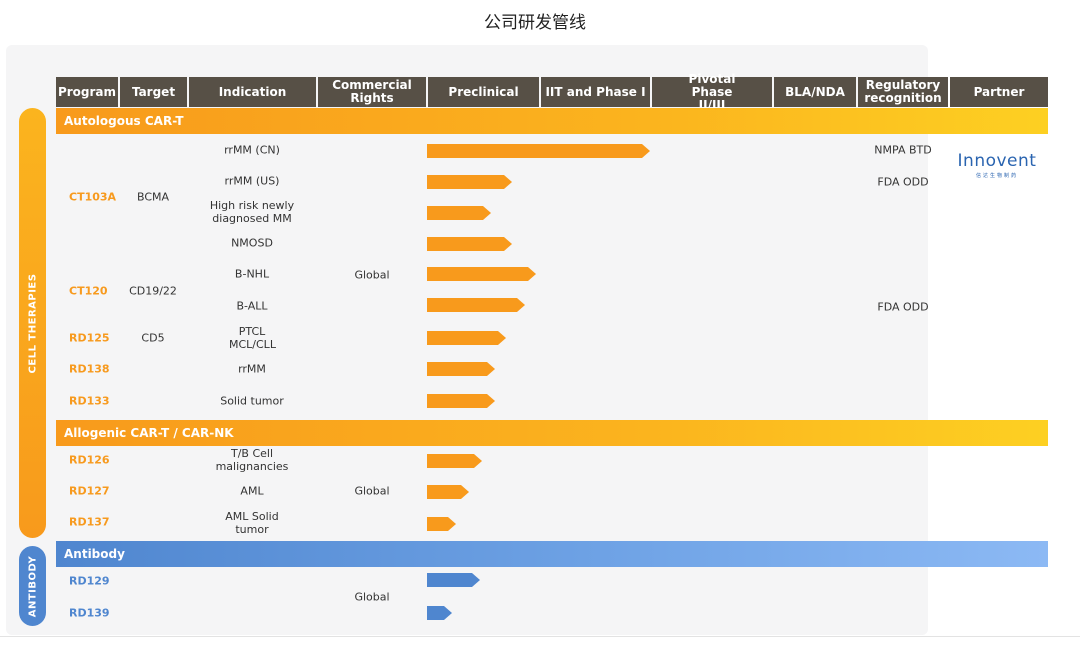 This screenshot has width=1080, height=654. Describe the element at coordinates (903, 307) in the screenshot. I see `regulatory-fda-odd-ball: FDA ODD` at that location.